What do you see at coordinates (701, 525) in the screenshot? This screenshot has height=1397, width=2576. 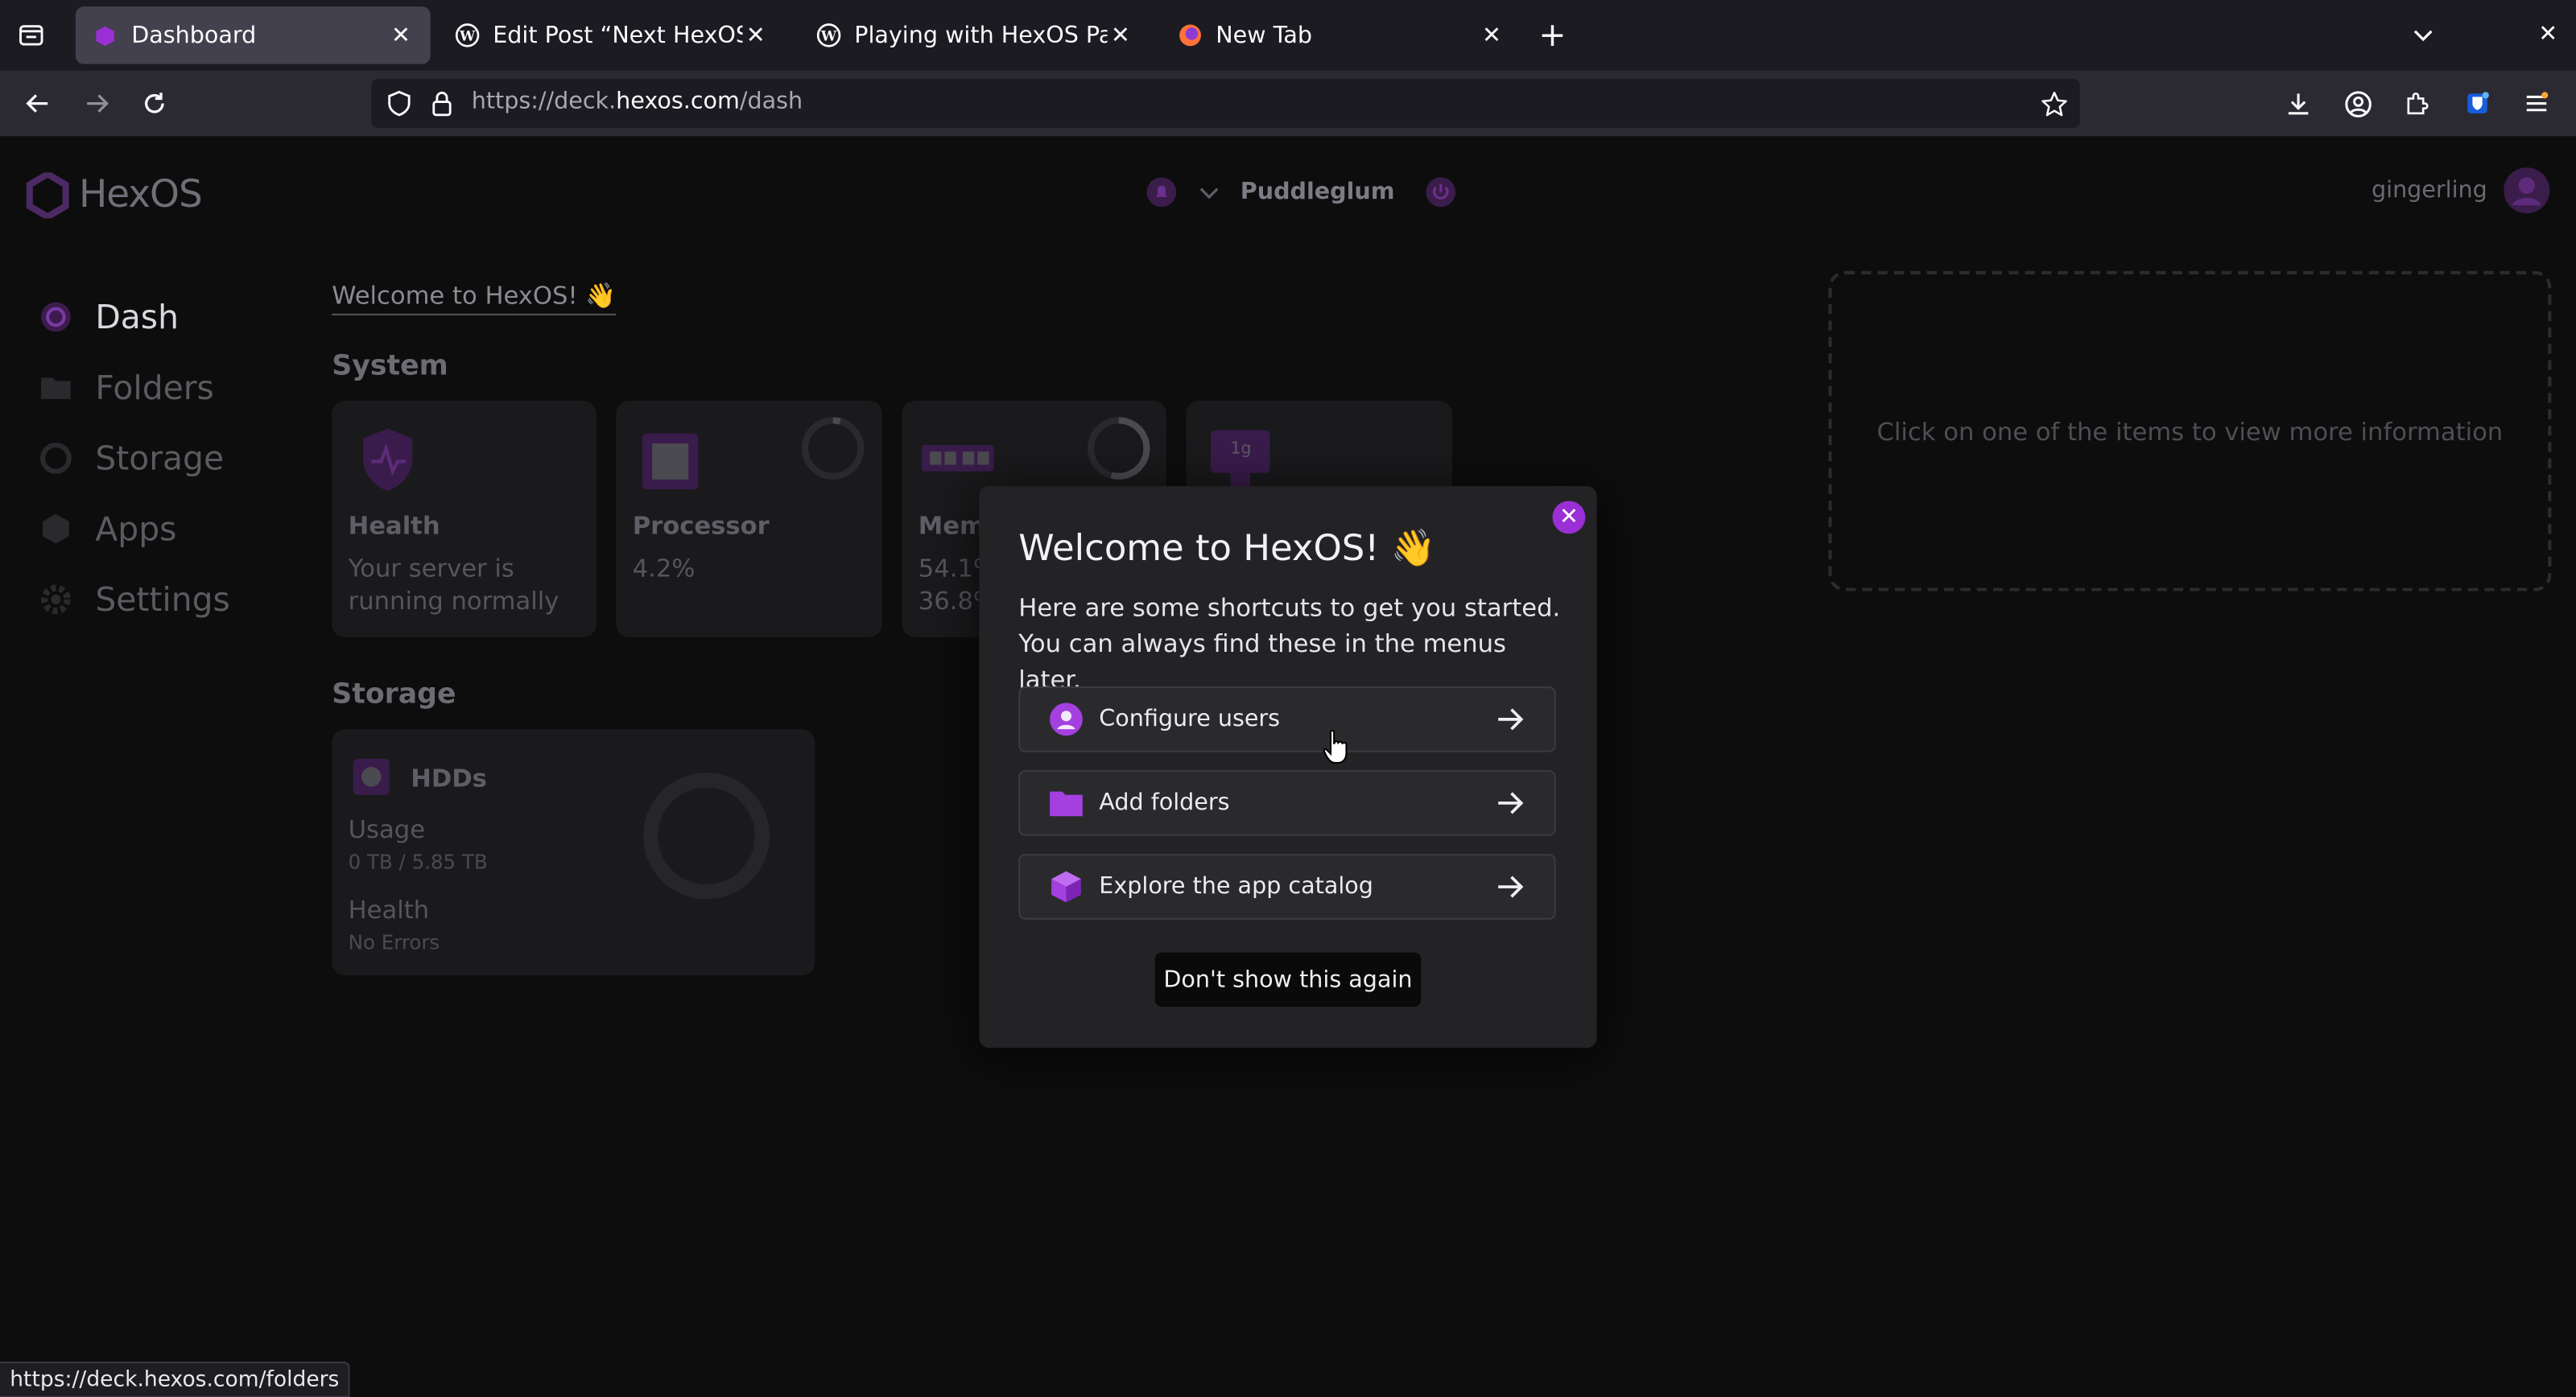 I see `processor-title: Processor` at bounding box center [701, 525].